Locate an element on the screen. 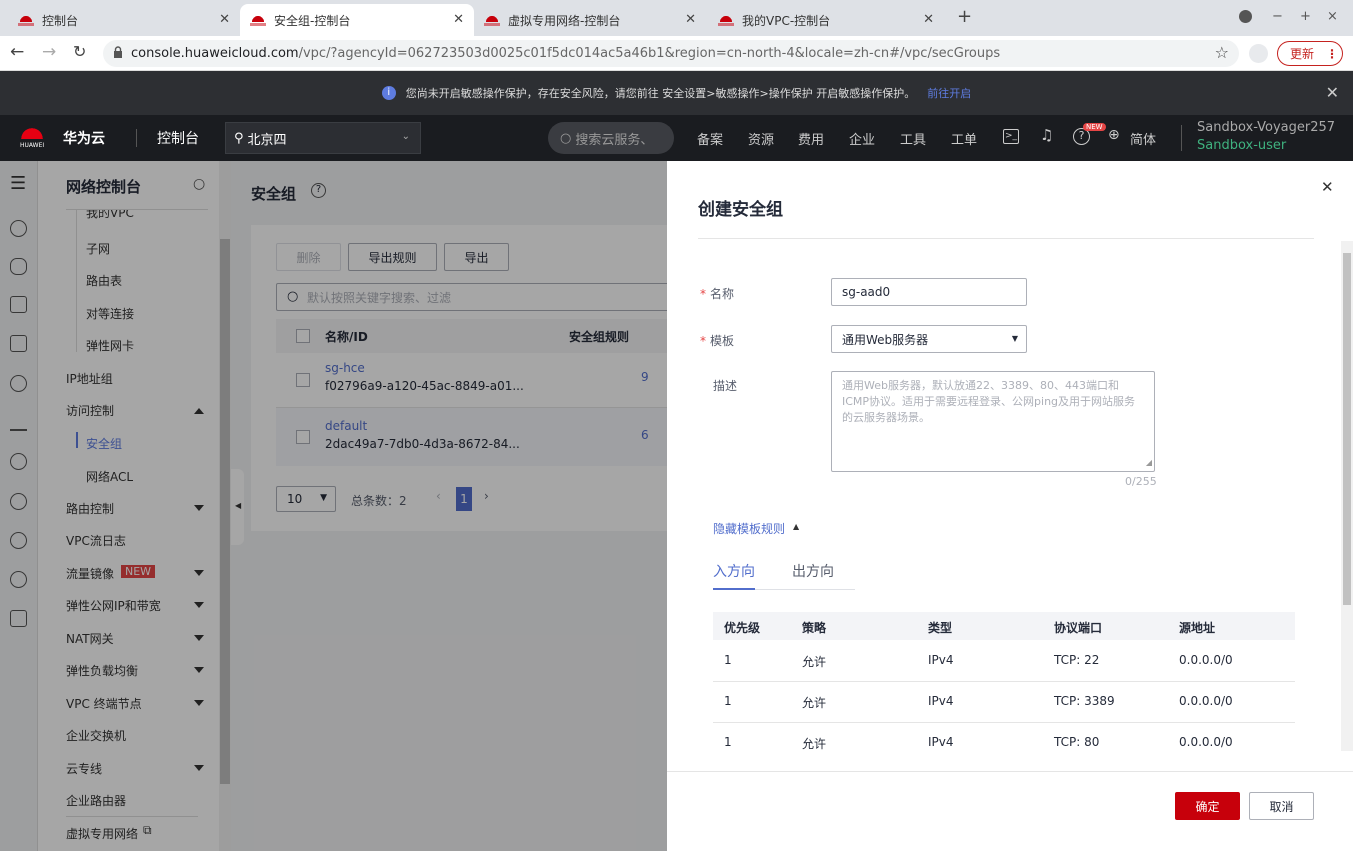  tab-outbound: 出方向 is located at coordinates (813, 571).